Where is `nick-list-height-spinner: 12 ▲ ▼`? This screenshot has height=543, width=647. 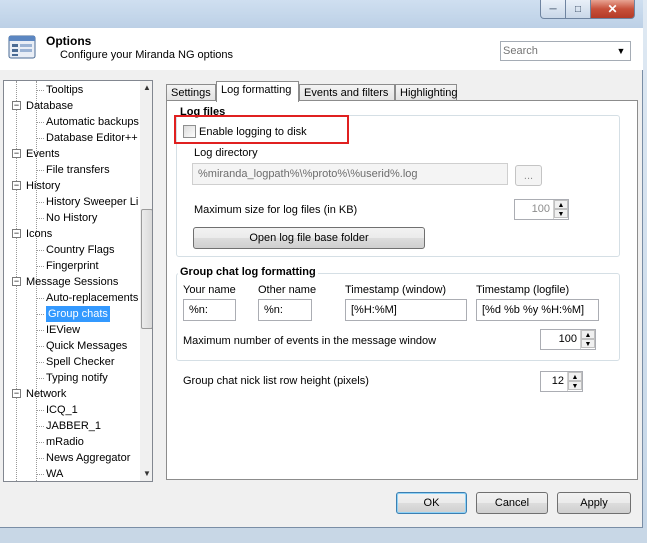
nick-list-height-spinner: 12 ▲ ▼ is located at coordinates (561, 381).